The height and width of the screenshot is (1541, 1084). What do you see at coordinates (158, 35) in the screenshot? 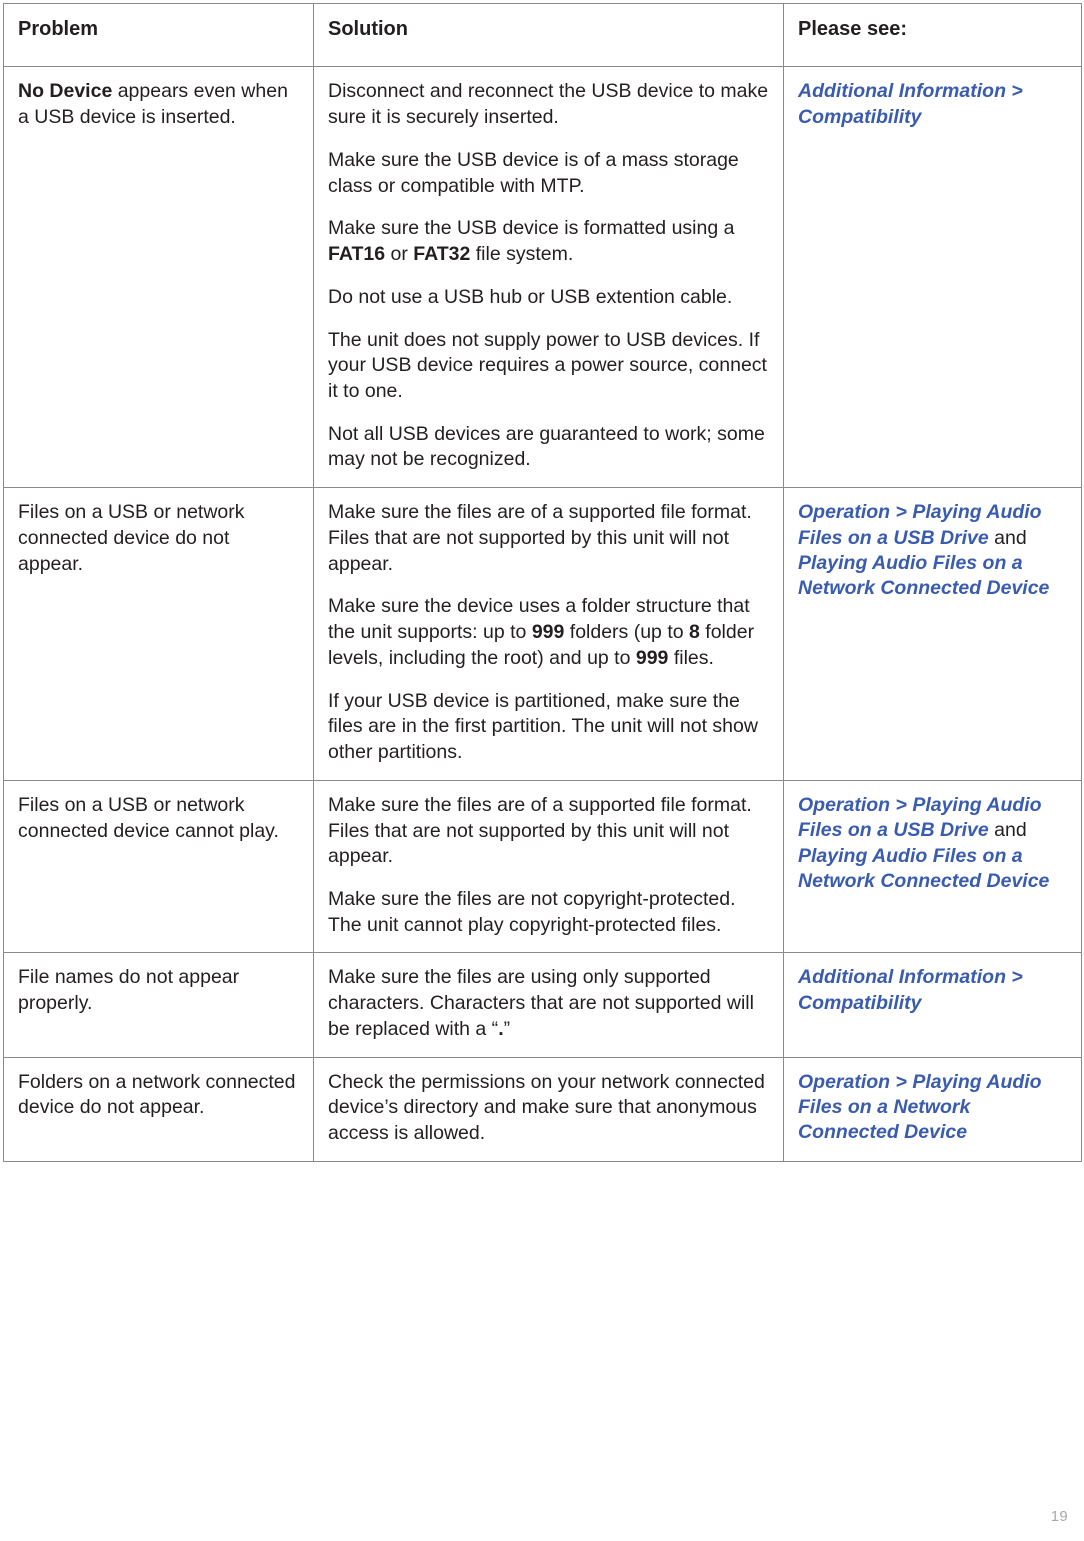
I see `column-header-problem: Problem` at bounding box center [158, 35].